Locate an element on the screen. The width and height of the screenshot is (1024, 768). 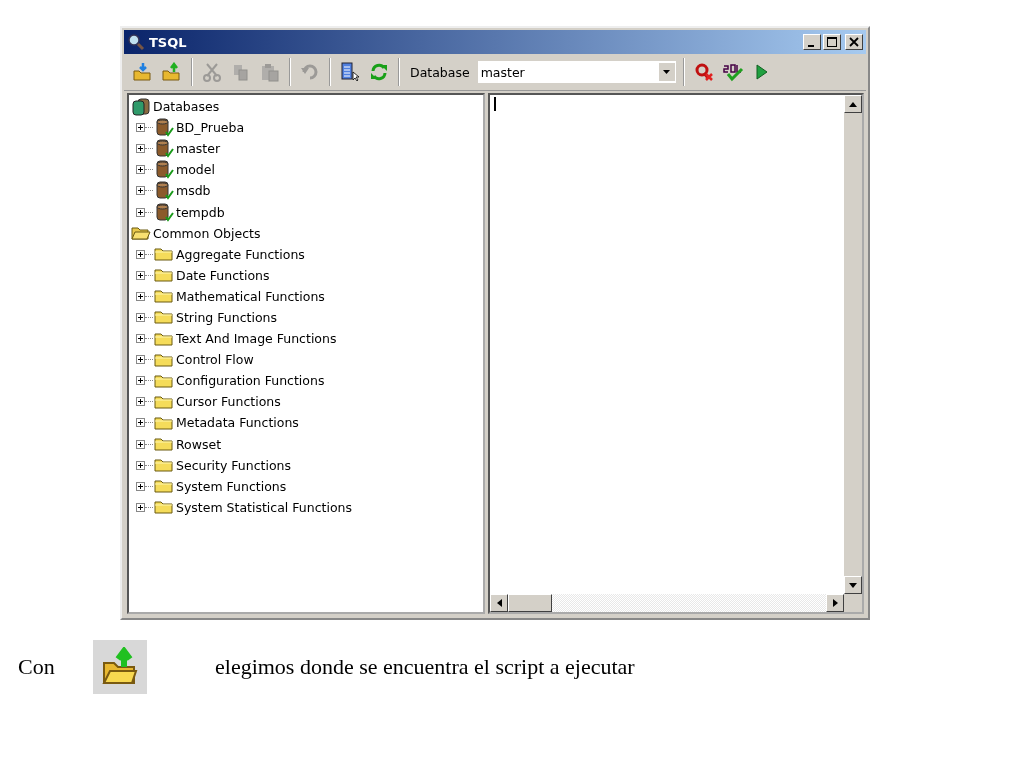
tree-item: Common Objects is located at coordinates (207, 233).